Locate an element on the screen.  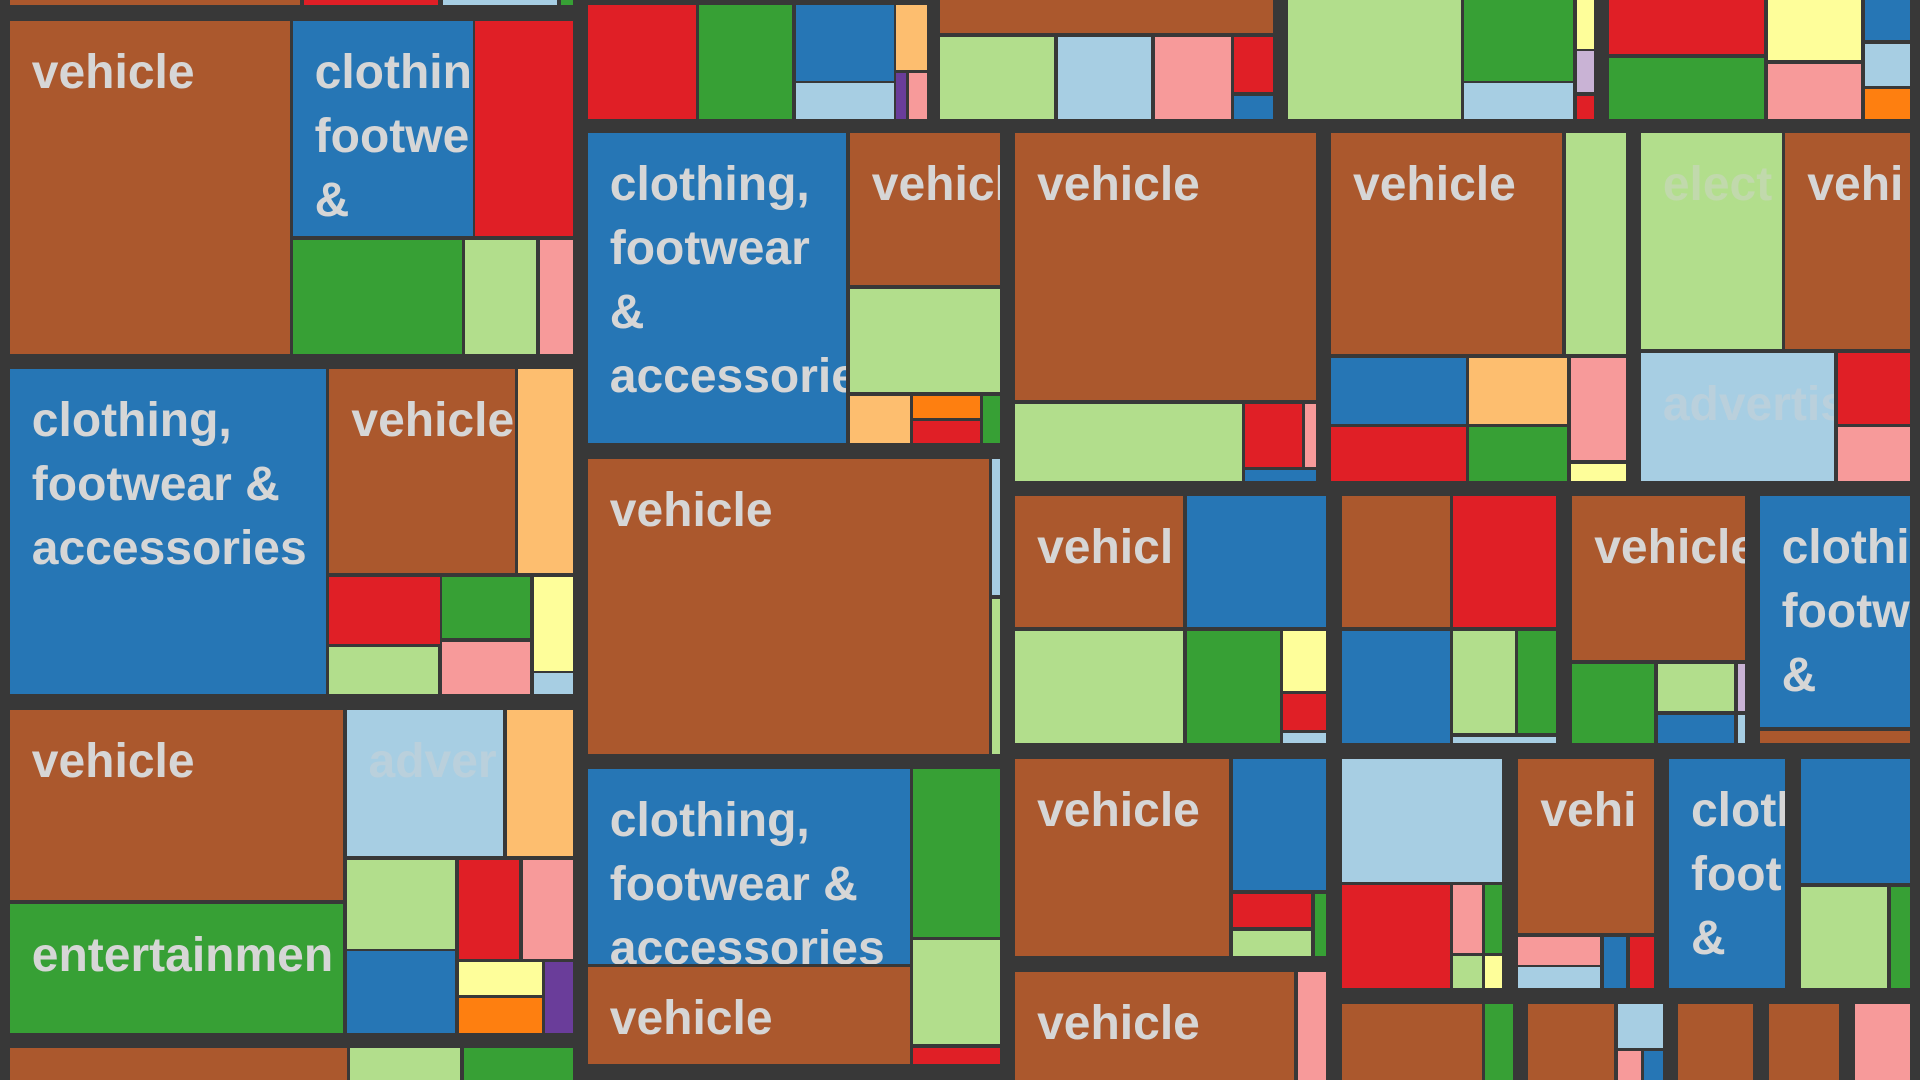
treemap-cell-advertising: advertis is located at coordinates (1737, 417).